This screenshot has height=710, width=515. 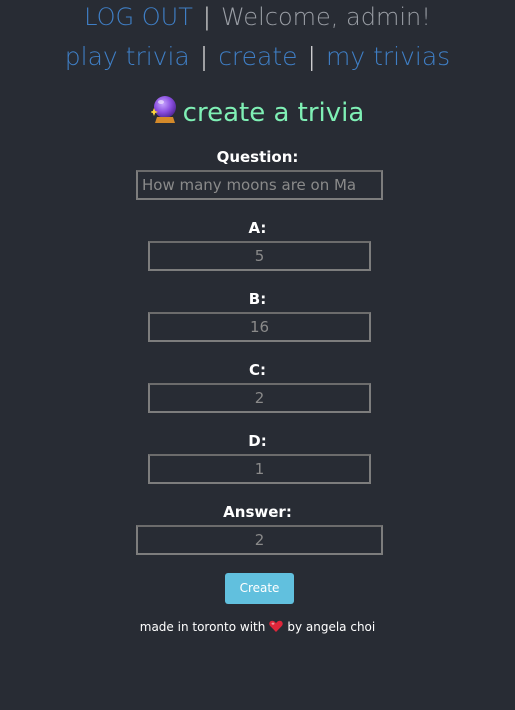 I want to click on option-c-label: C:, so click(x=257, y=370).